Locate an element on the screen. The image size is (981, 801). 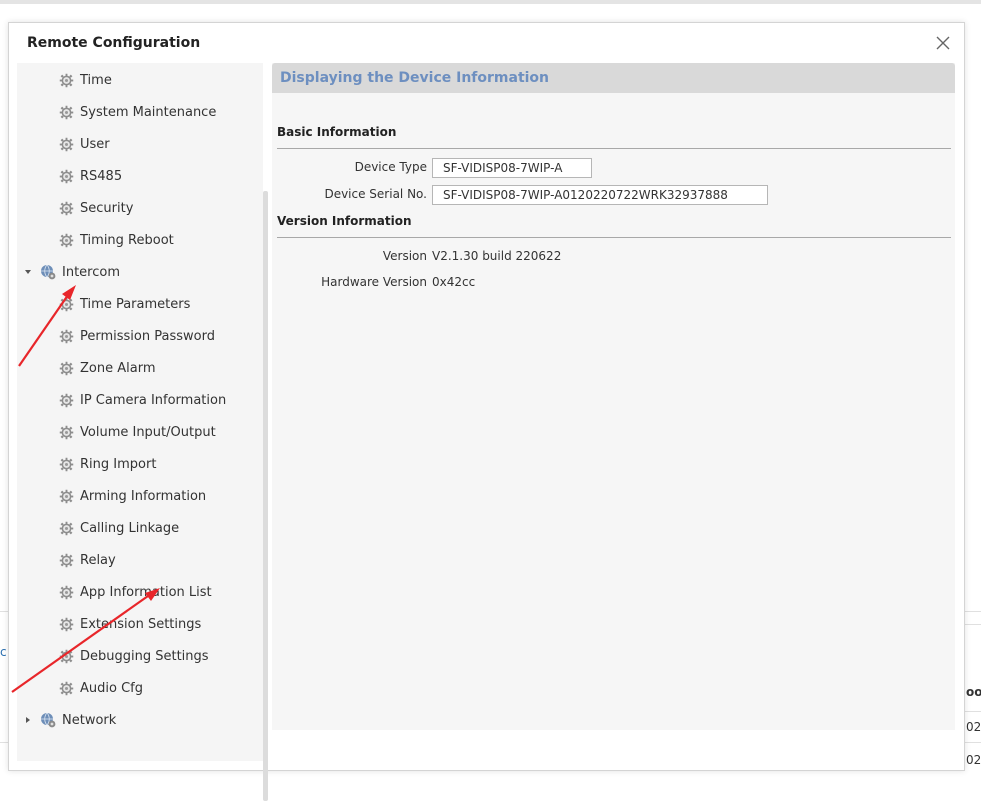
tree-item-calling-linkage: Calling Linkage is located at coordinates (119, 528).